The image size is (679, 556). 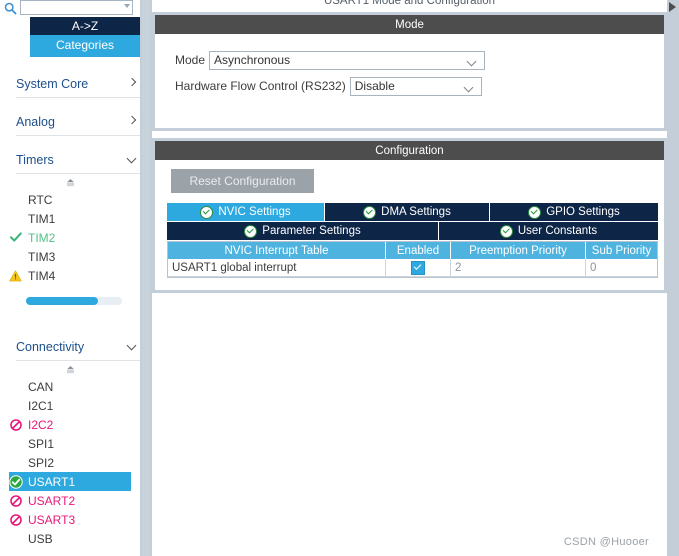 I want to click on tab-gpio-settings-label: GPIO Settings, so click(x=583, y=212).